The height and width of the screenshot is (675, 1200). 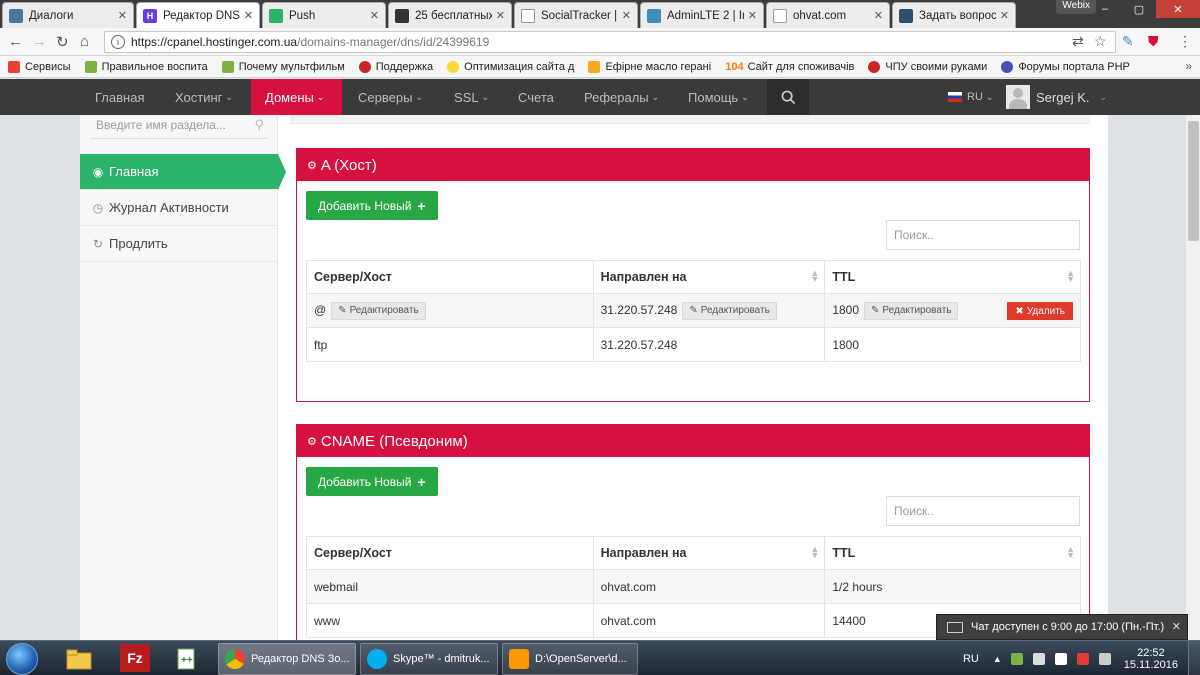 I want to click on delete-record-button: ✖ Удалить, so click(x=1040, y=311).